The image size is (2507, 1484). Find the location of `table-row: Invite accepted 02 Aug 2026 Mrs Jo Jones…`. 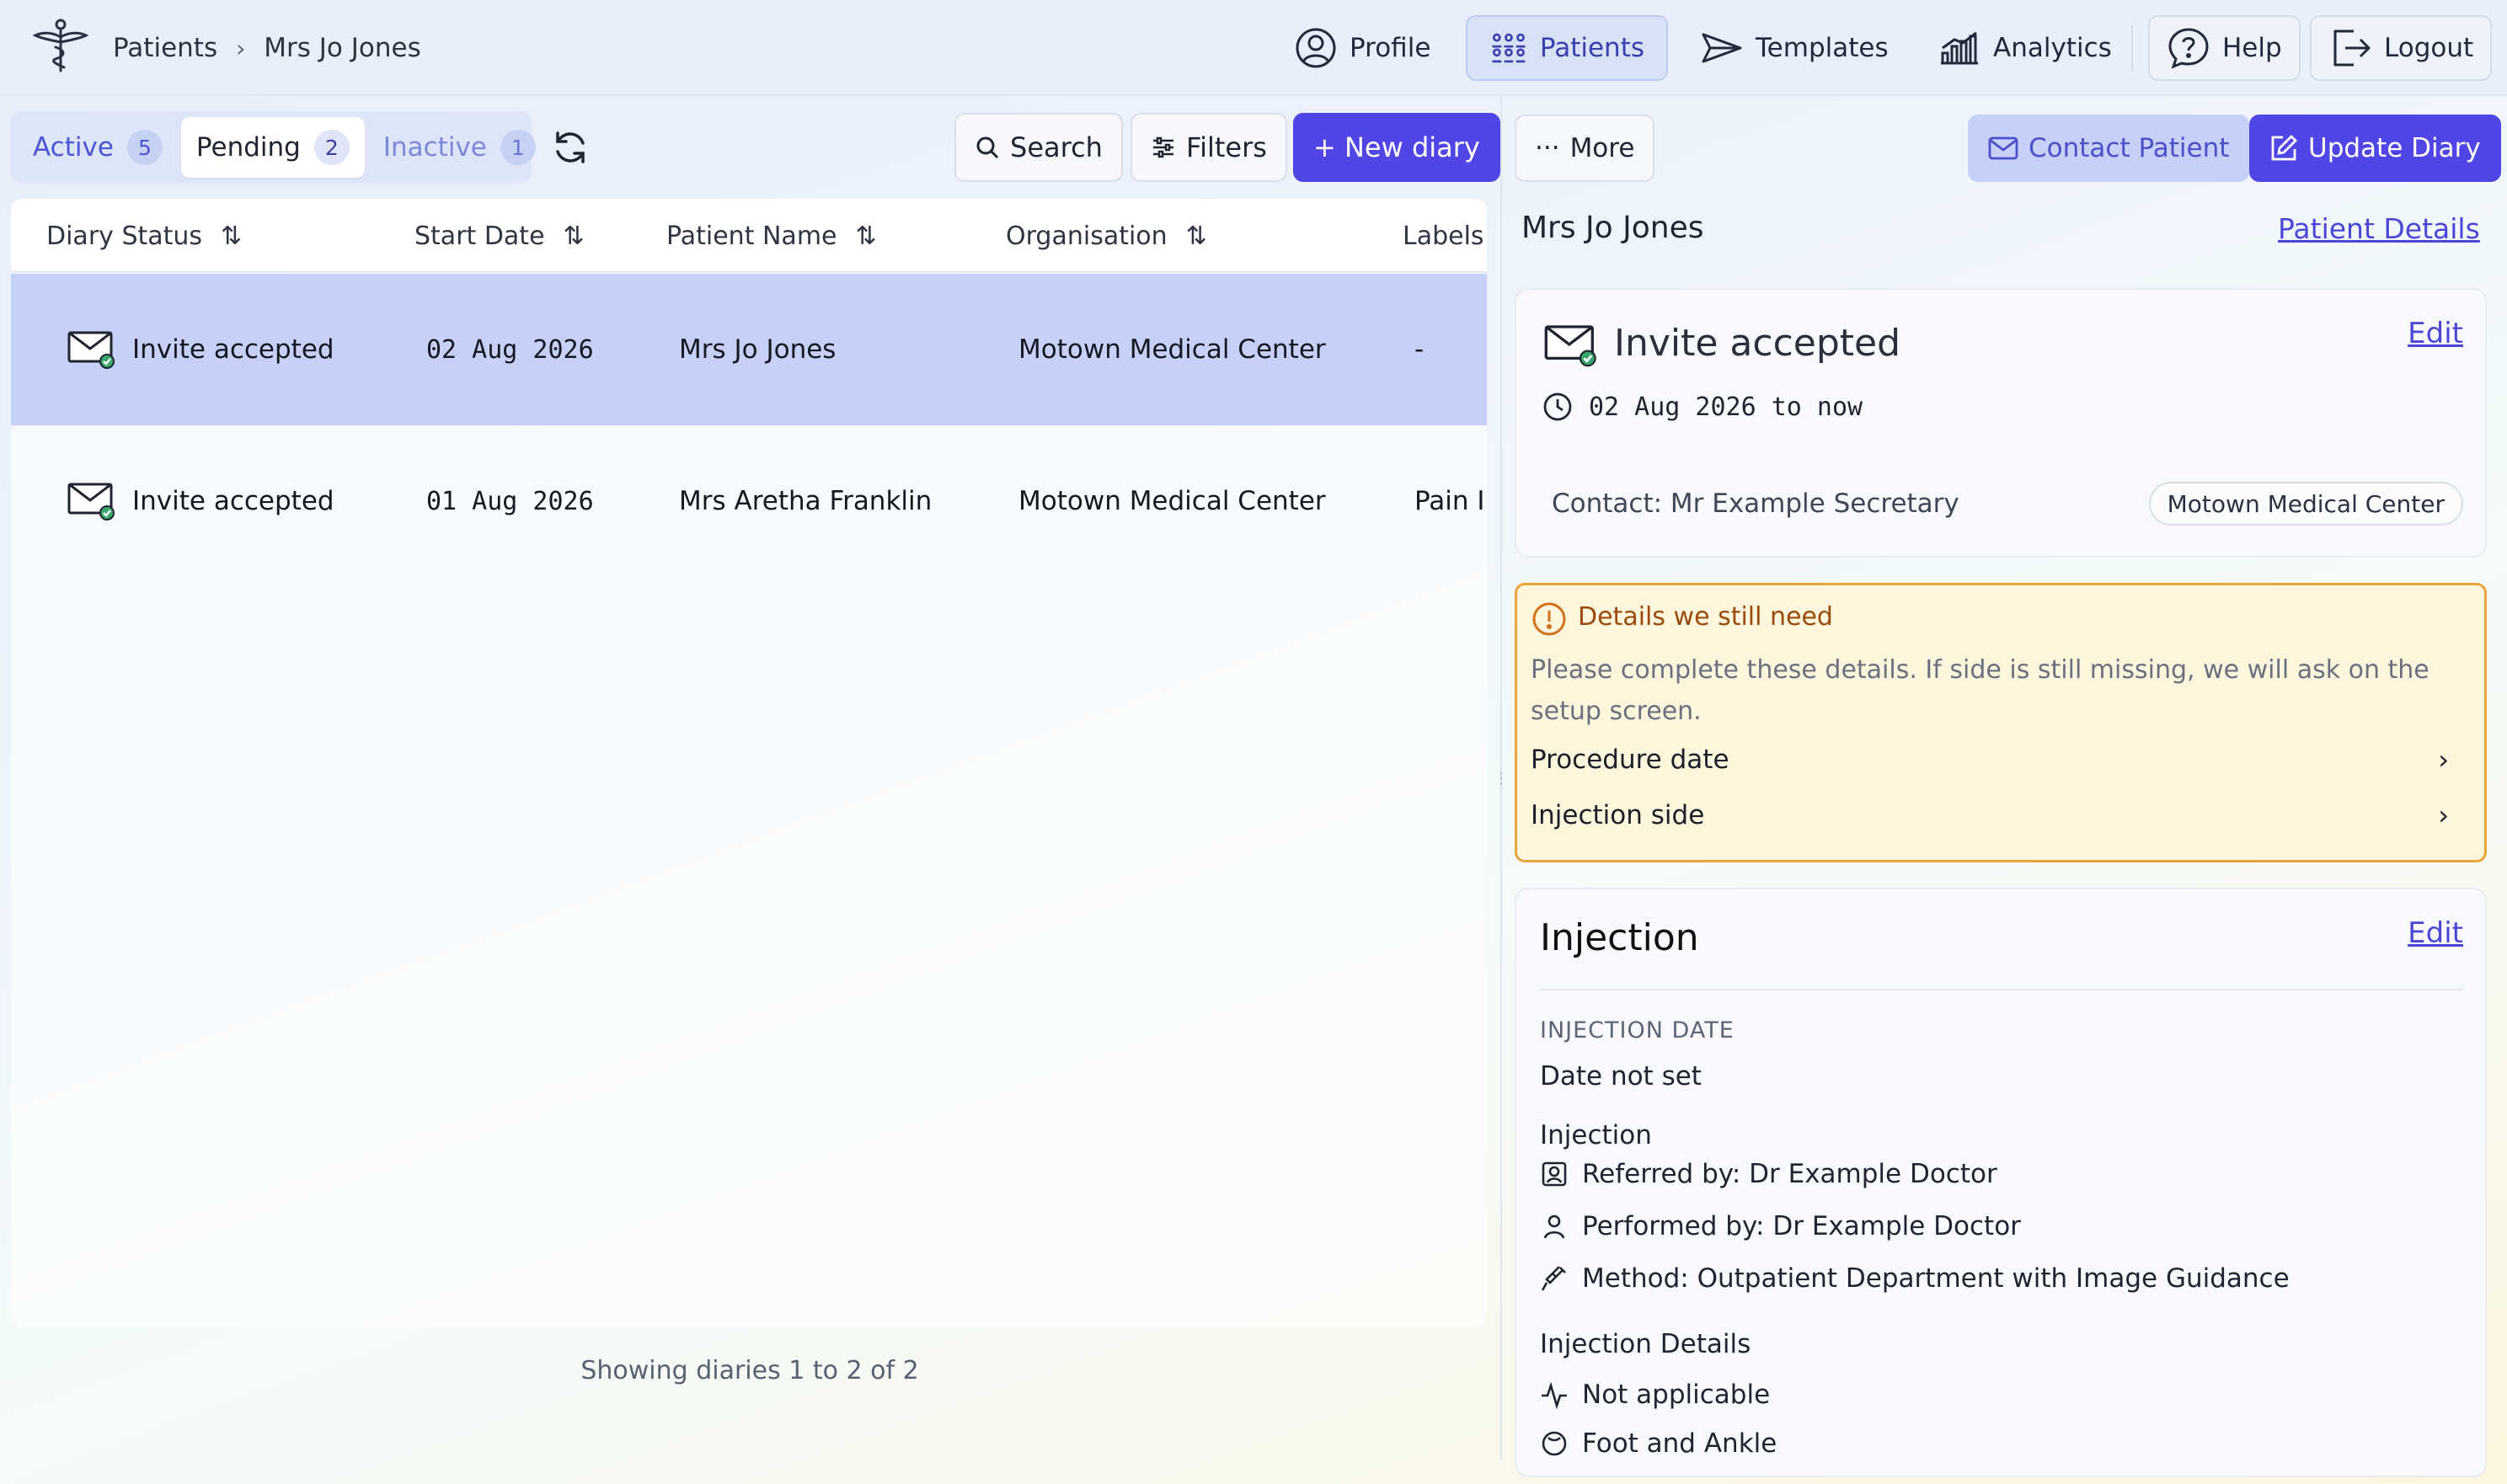

table-row: Invite accepted 02 Aug 2026 Mrs Jo Jones… is located at coordinates (749, 350).